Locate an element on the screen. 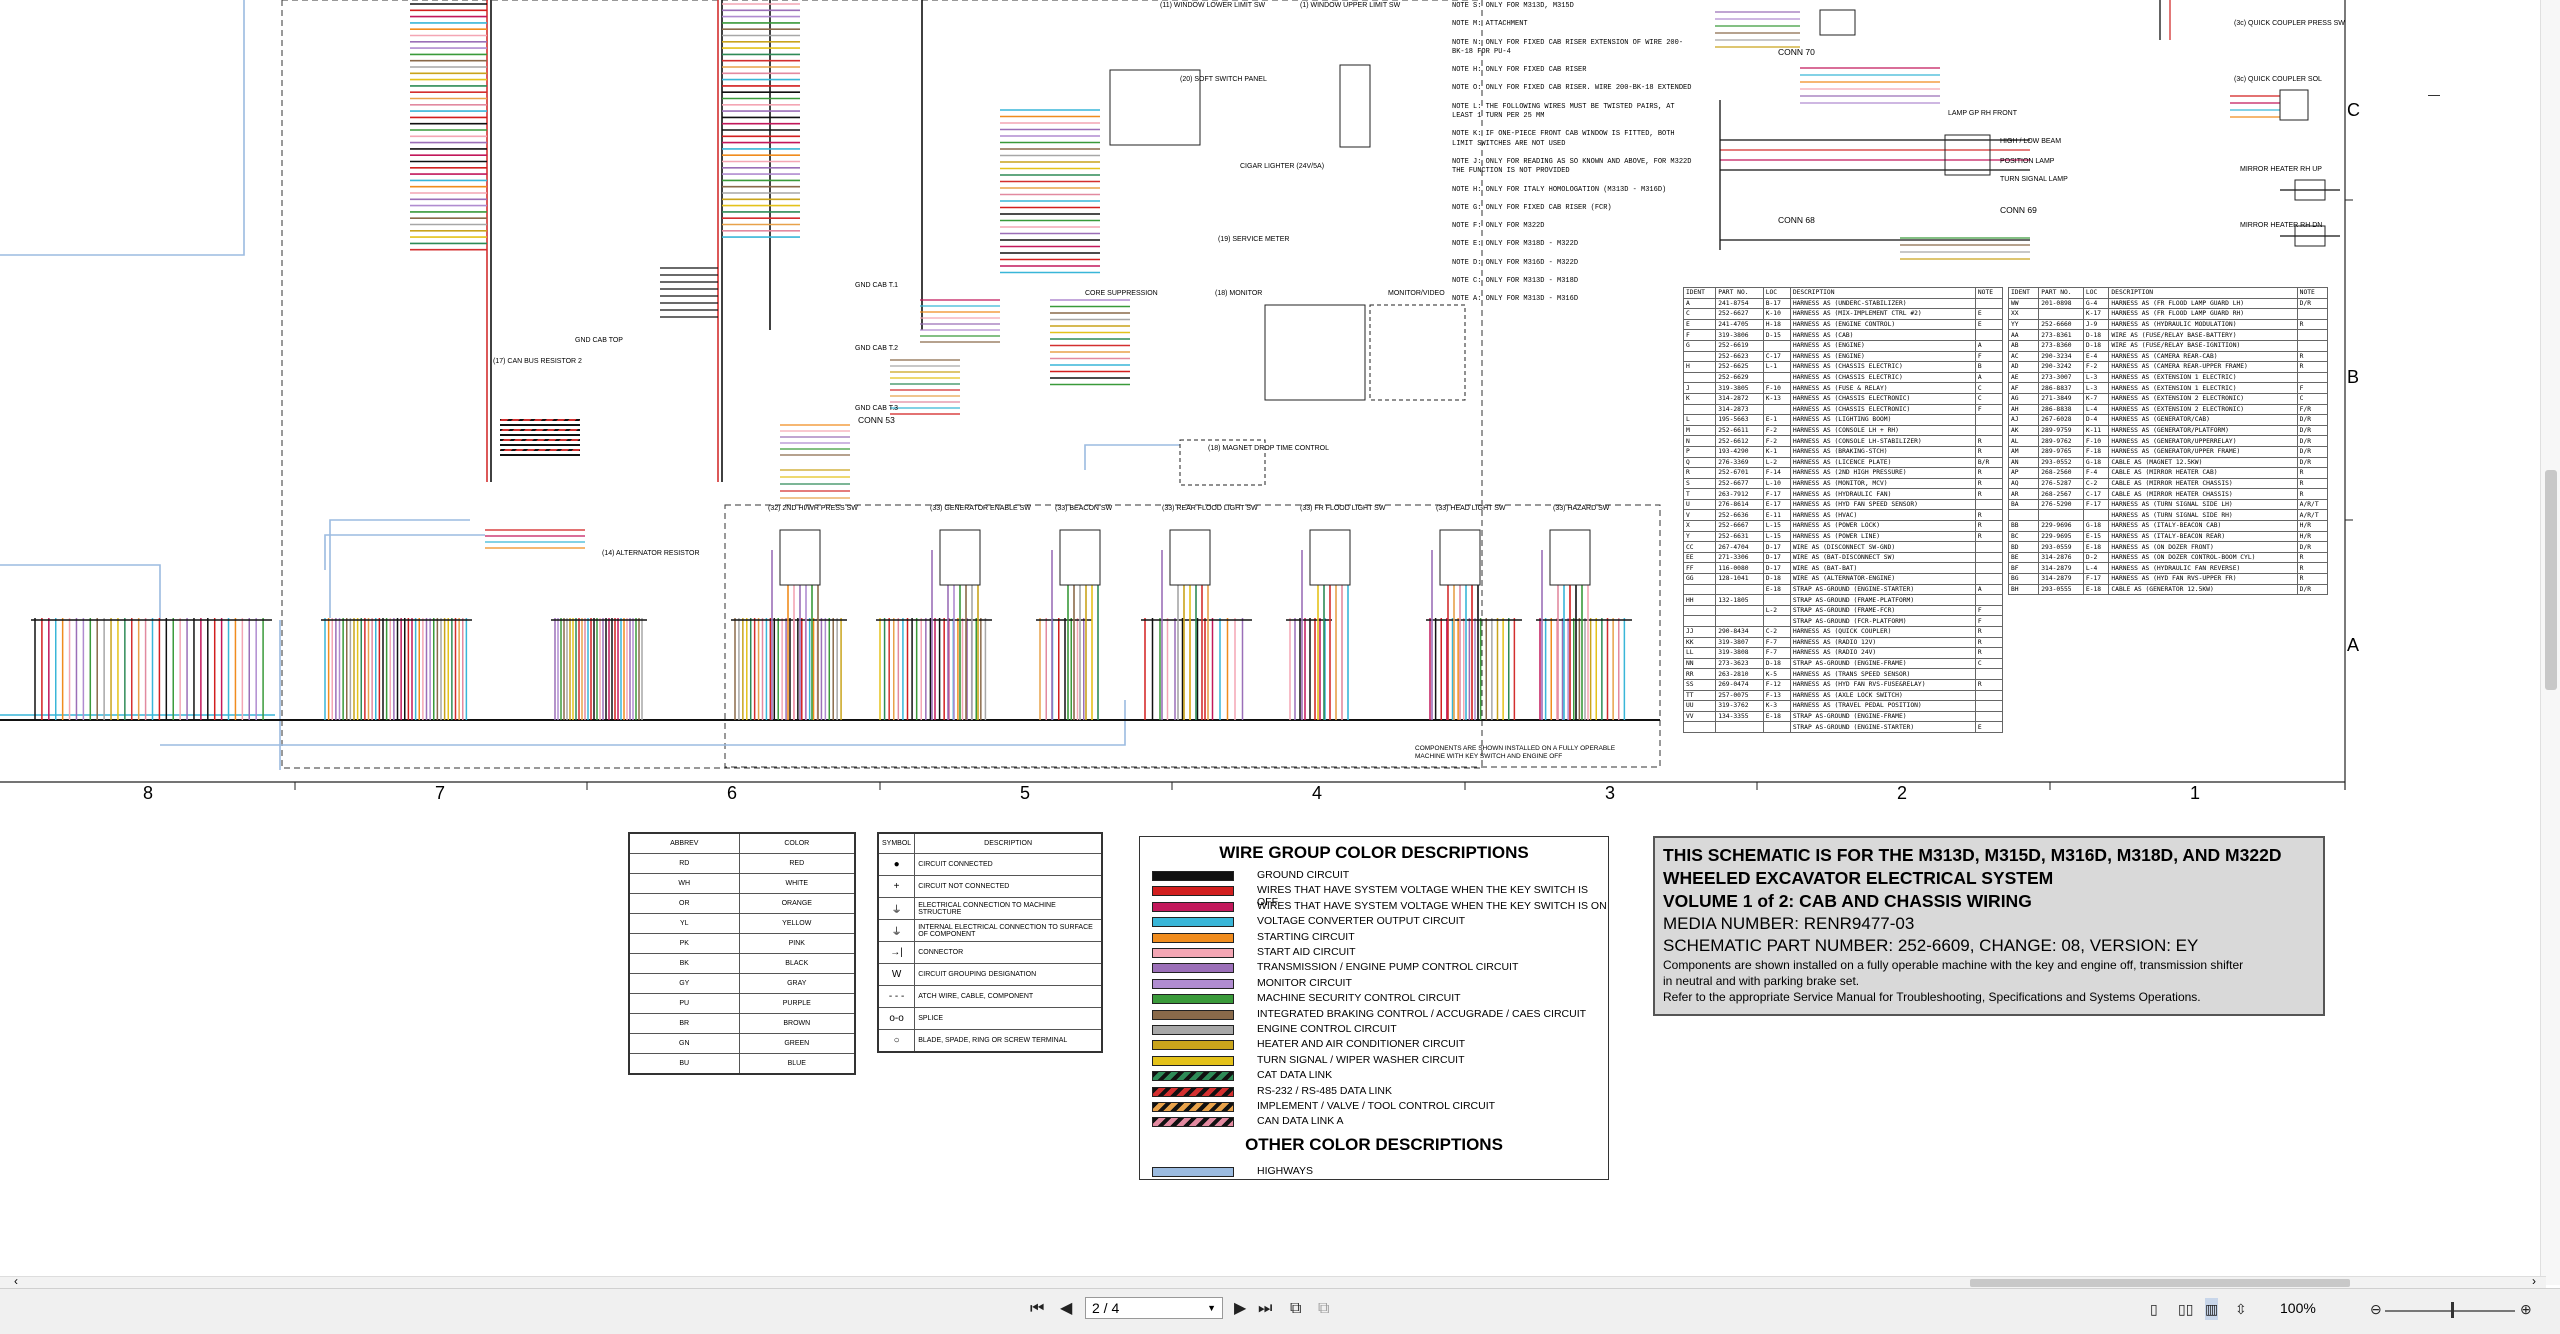  table-cell: OR is located at coordinates (684, 903).